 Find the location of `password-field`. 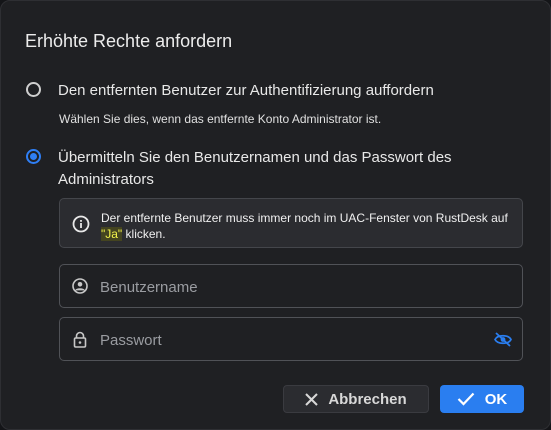

password-field is located at coordinates (291, 339).